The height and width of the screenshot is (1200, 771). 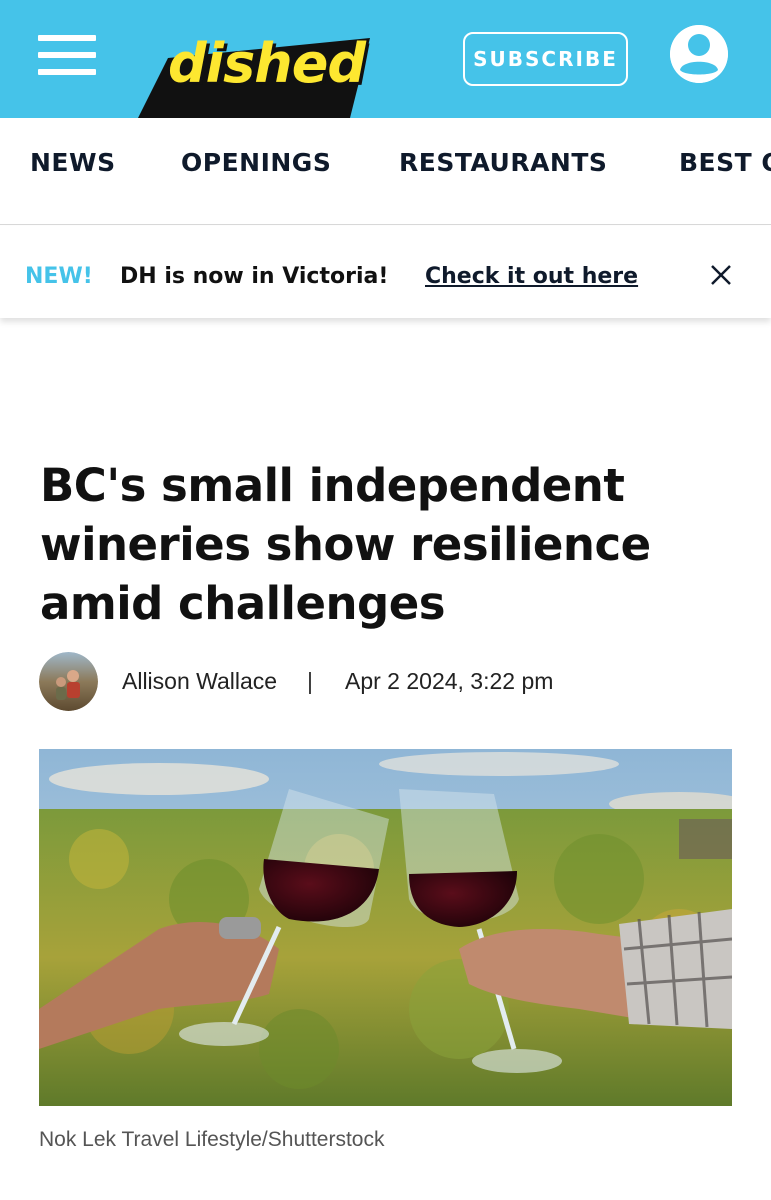 I want to click on nav-item-news: NEWS, so click(x=73, y=162).